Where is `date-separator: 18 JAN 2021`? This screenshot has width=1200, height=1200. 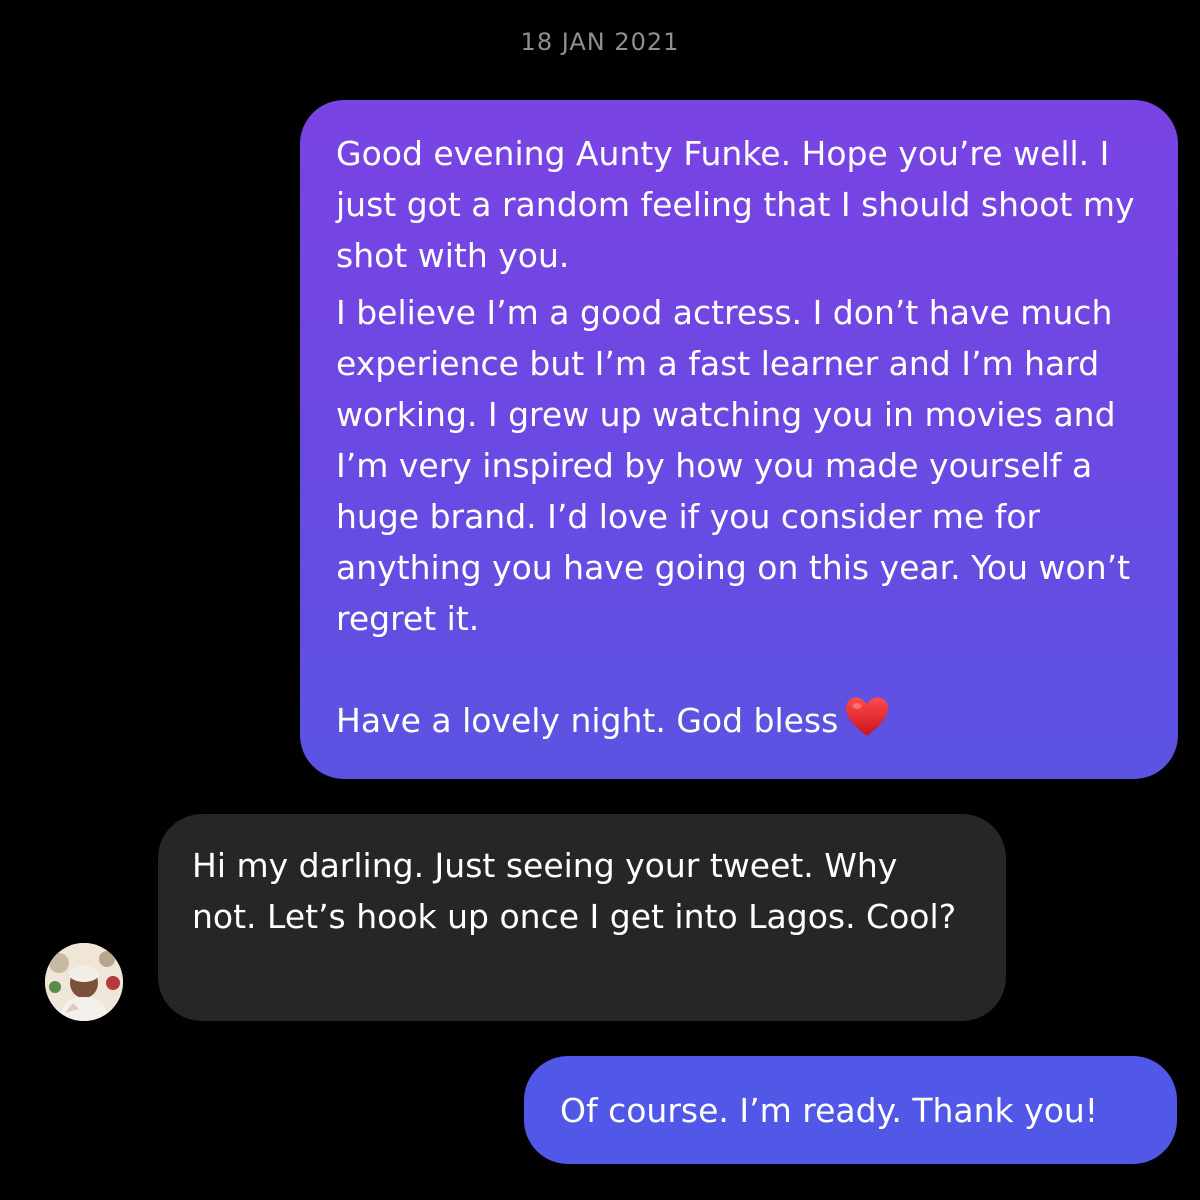 date-separator: 18 JAN 2021 is located at coordinates (600, 42).